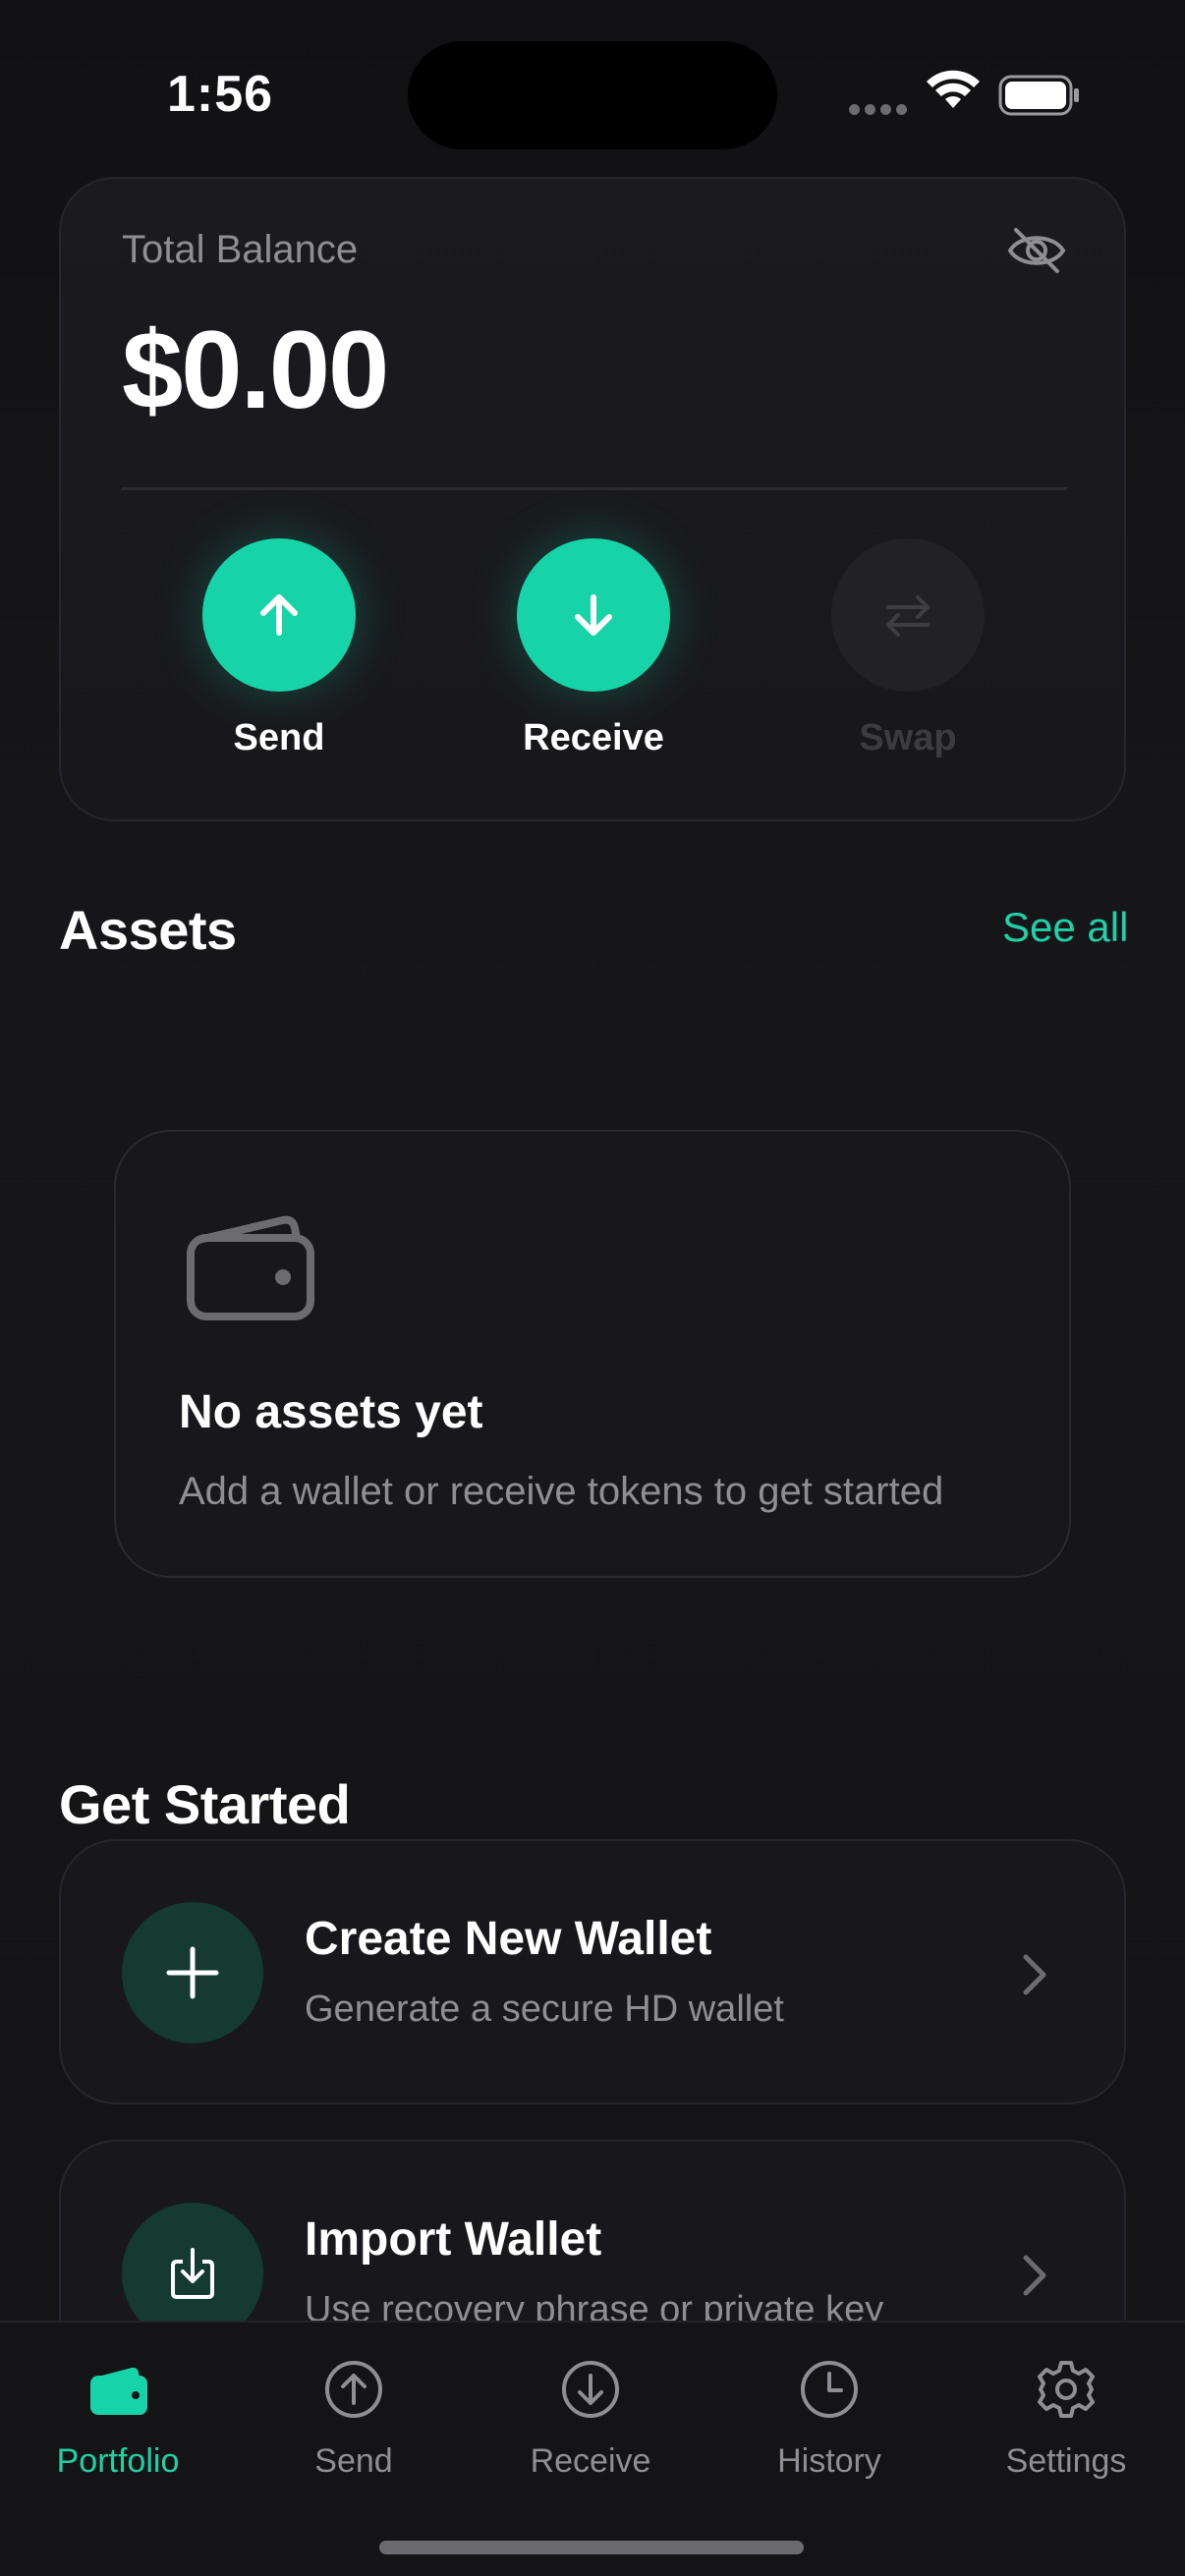 This screenshot has width=1185, height=2576. I want to click on send-action-button: Send, so click(279, 648).